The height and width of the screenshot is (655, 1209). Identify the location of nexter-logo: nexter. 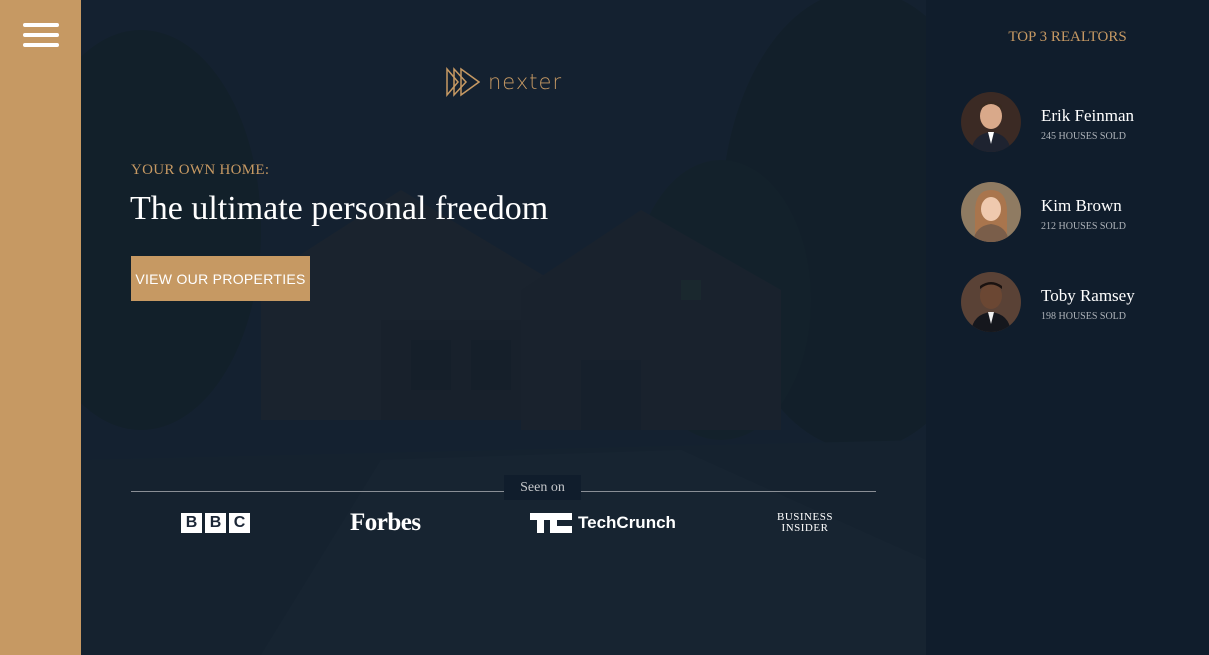
(504, 82).